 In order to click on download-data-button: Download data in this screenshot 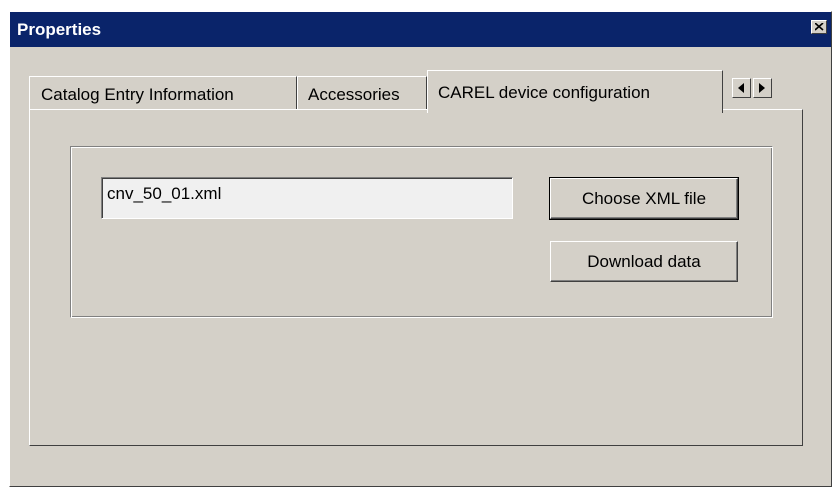, I will do `click(644, 261)`.